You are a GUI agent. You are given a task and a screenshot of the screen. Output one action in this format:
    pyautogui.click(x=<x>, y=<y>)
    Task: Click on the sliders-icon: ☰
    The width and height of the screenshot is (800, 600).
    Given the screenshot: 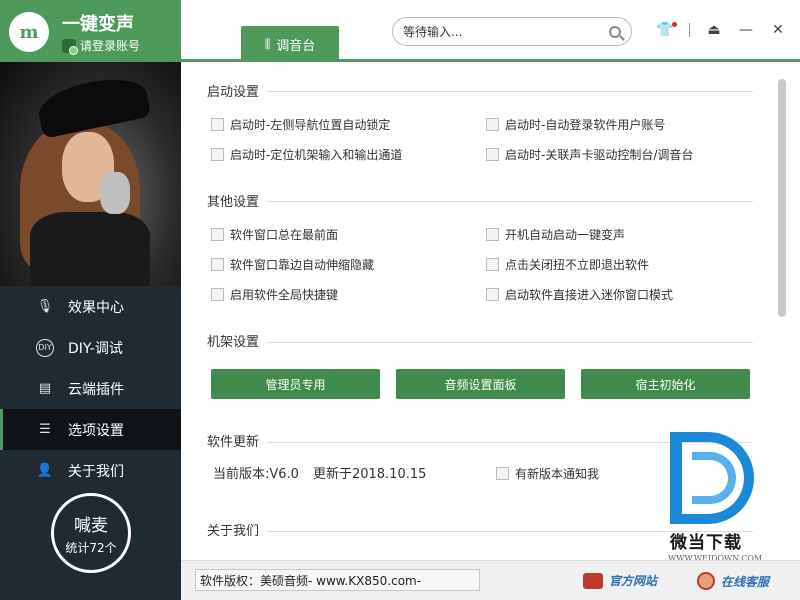 What is the action you would take?
    pyautogui.click(x=45, y=429)
    